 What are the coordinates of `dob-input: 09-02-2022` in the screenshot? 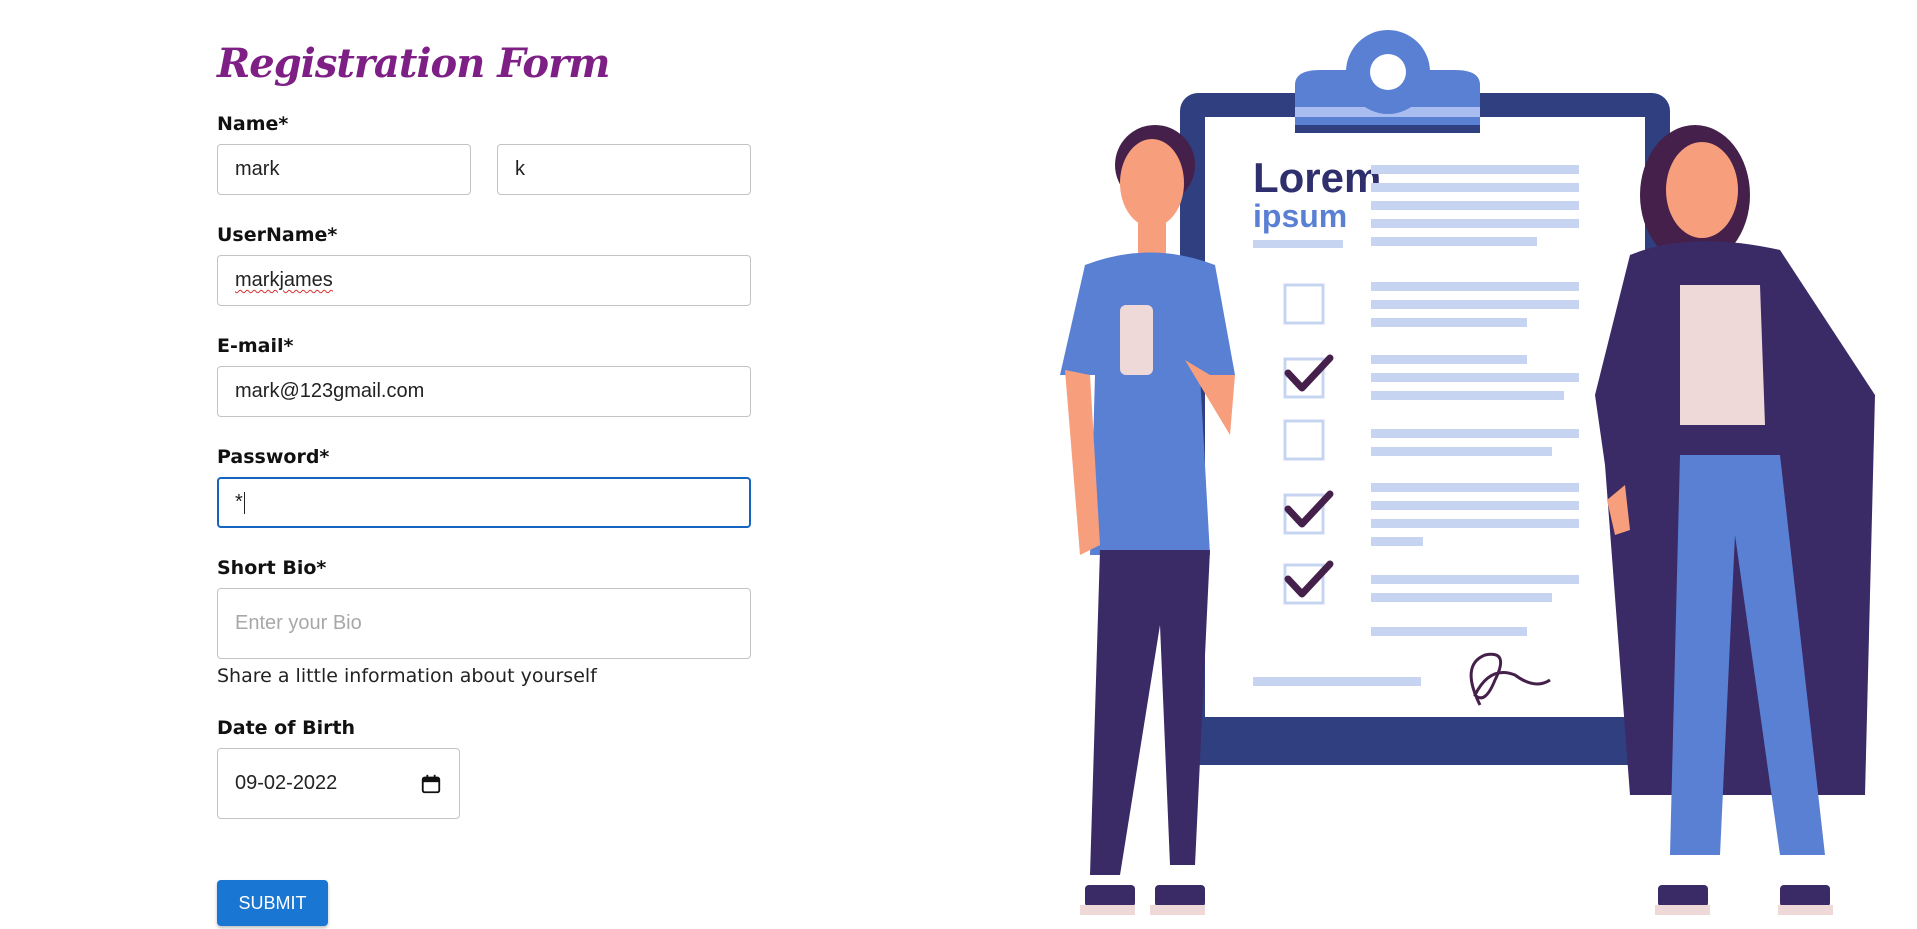 It's located at (338, 783).